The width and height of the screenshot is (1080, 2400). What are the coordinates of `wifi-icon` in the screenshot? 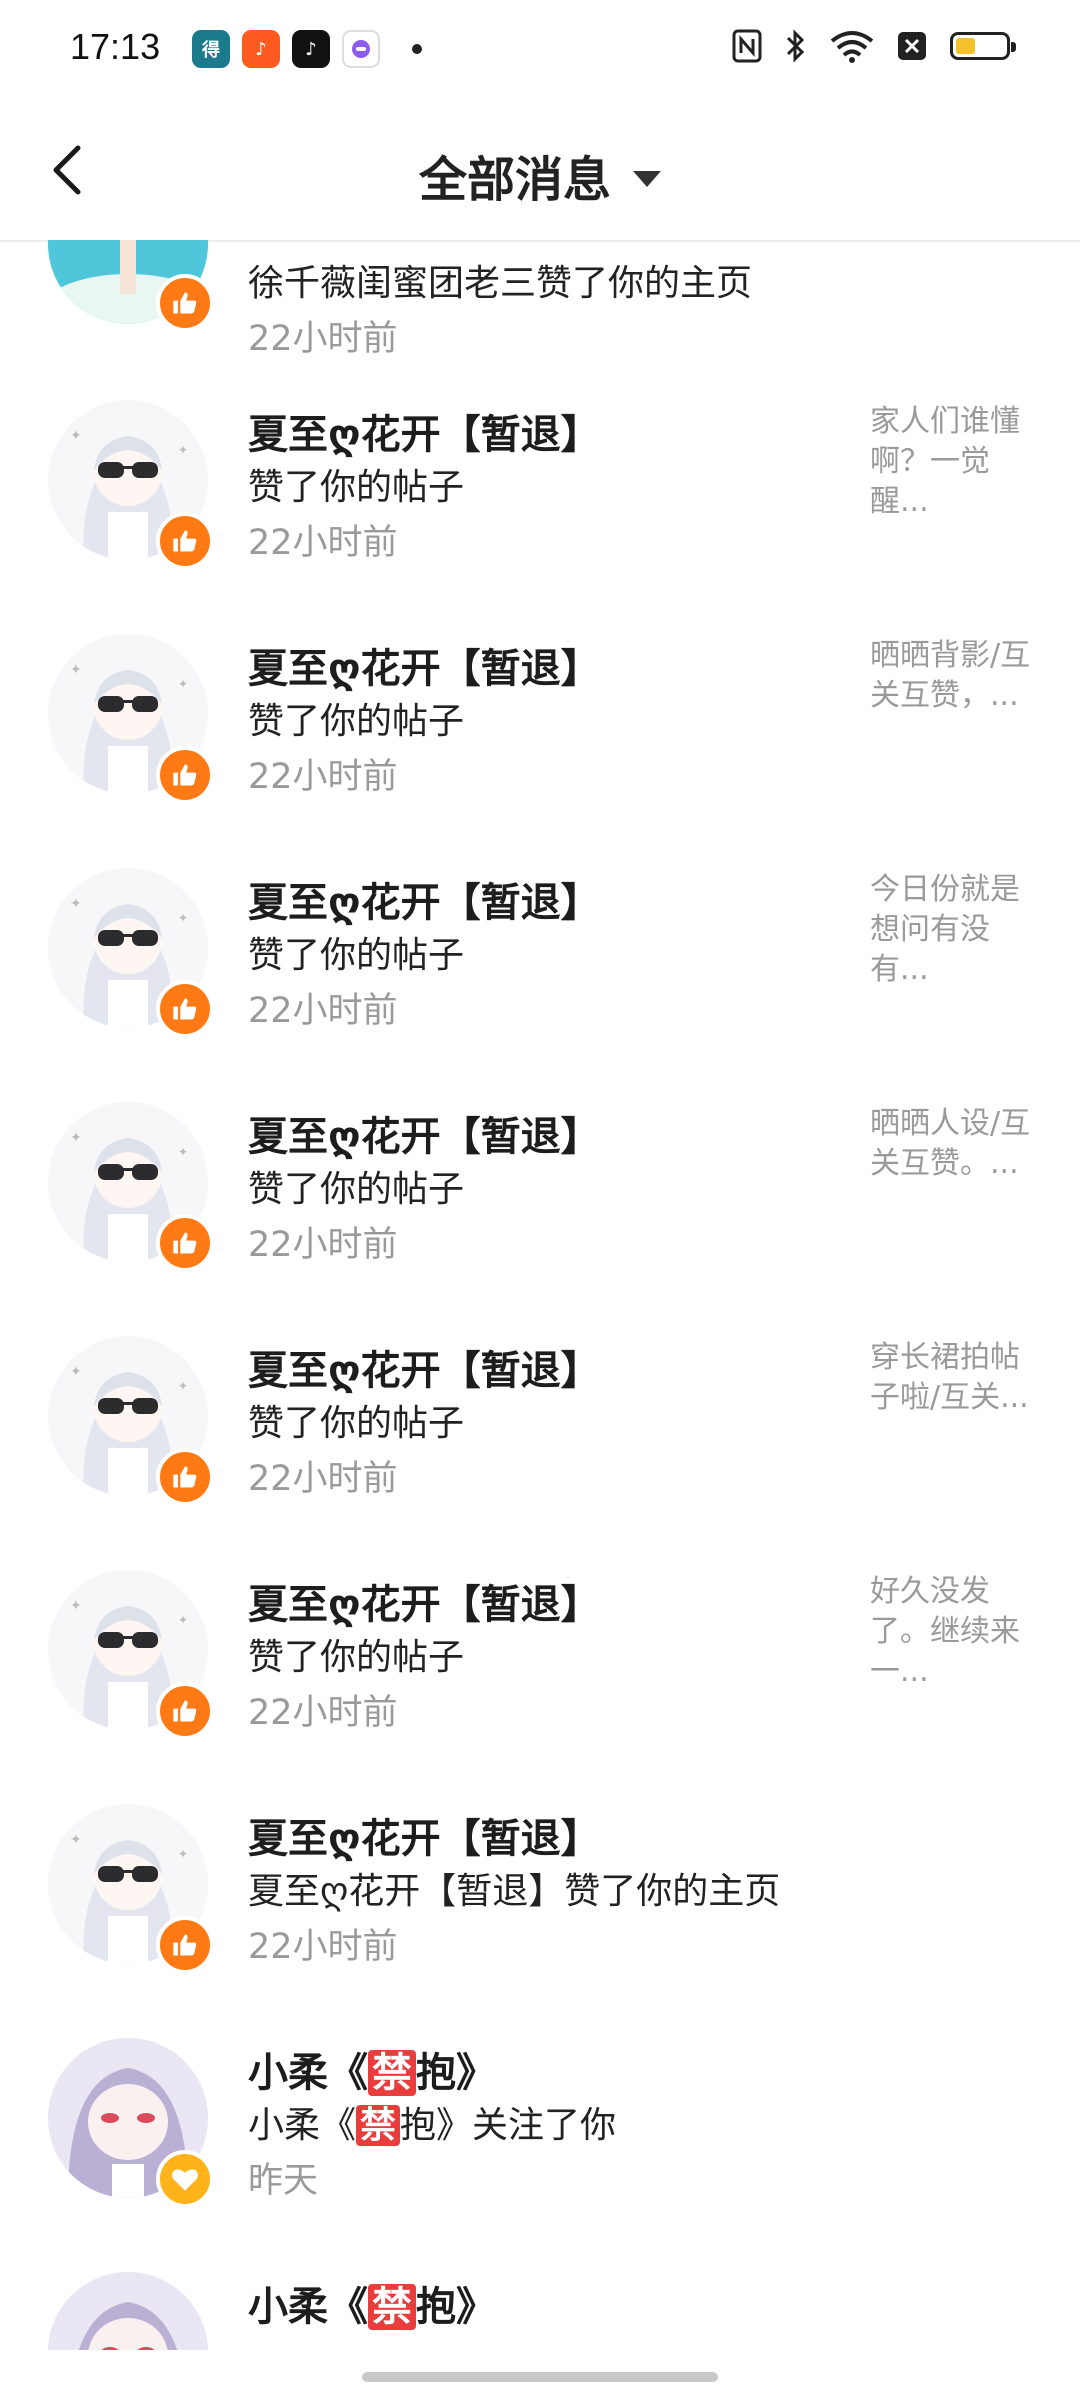 It's located at (852, 47).